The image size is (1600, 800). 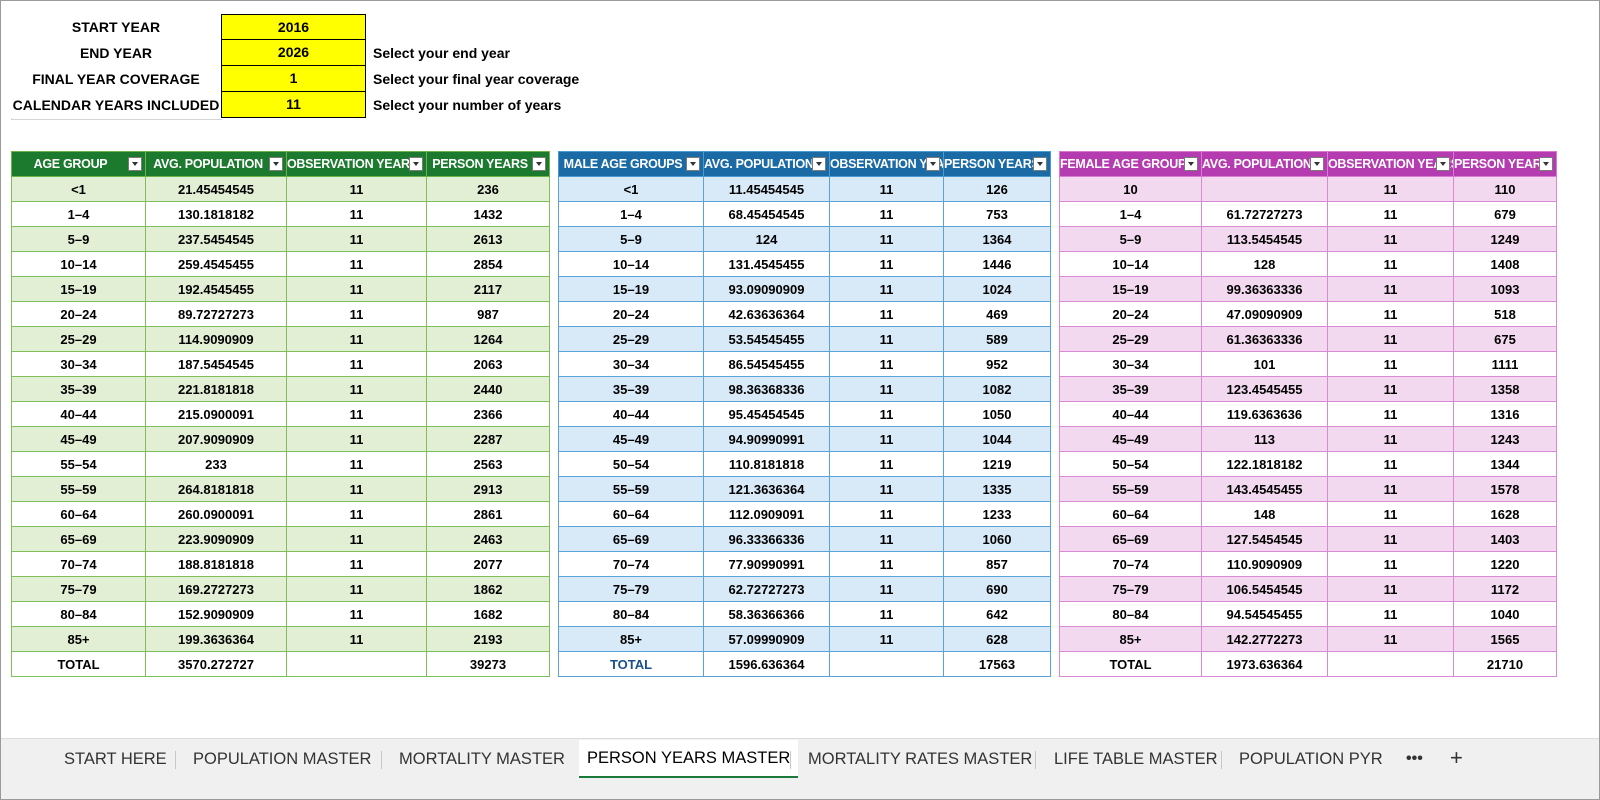 What do you see at coordinates (1264, 539) in the screenshot?
I see `table-cell: 127.5454545` at bounding box center [1264, 539].